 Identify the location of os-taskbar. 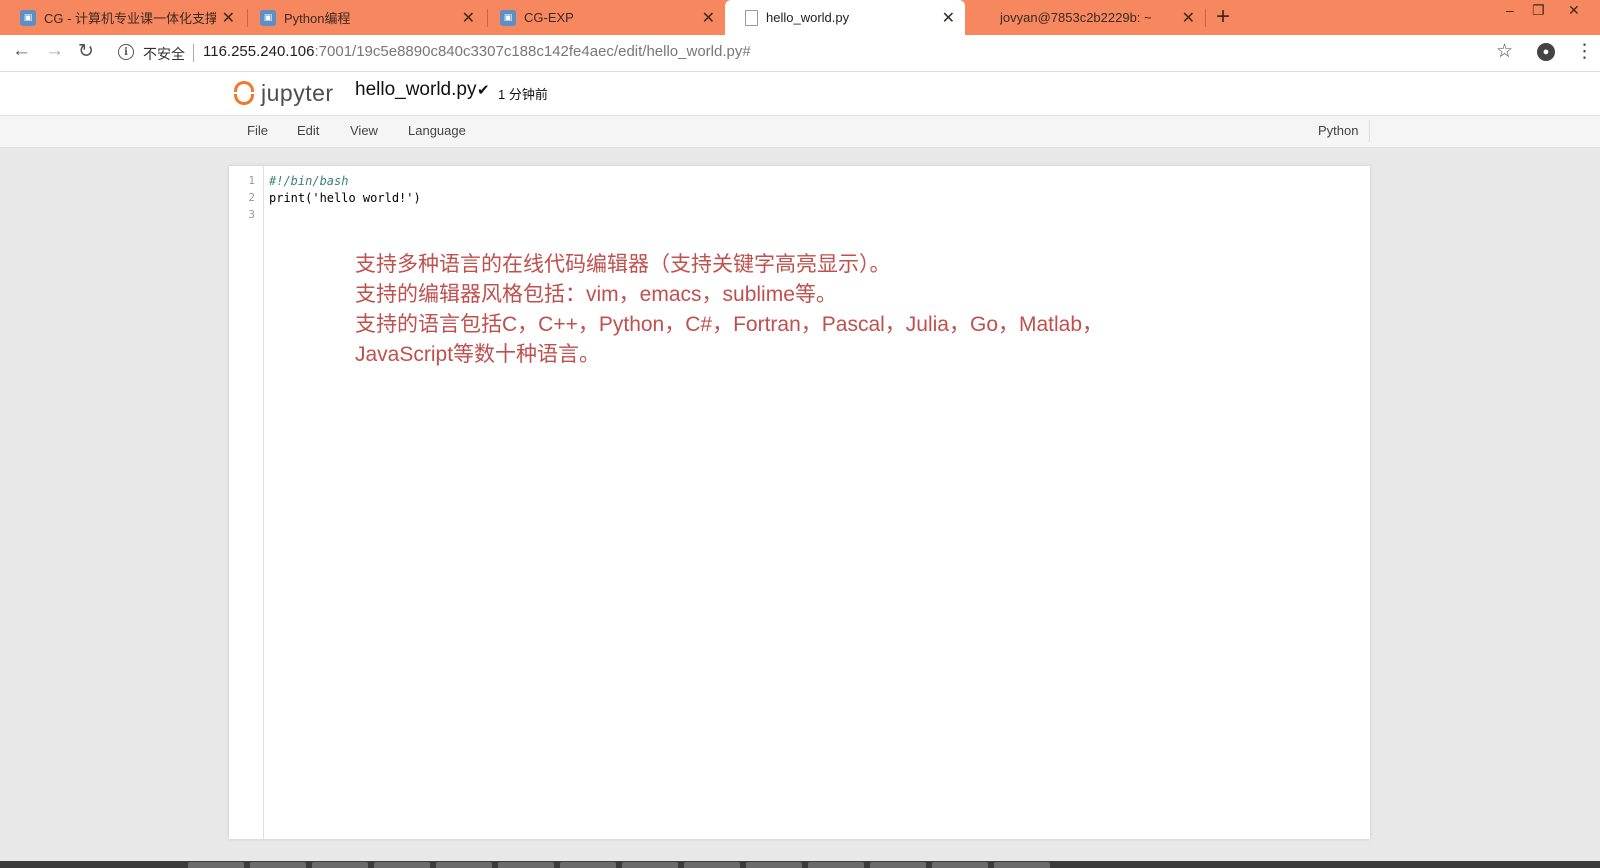
(800, 864).